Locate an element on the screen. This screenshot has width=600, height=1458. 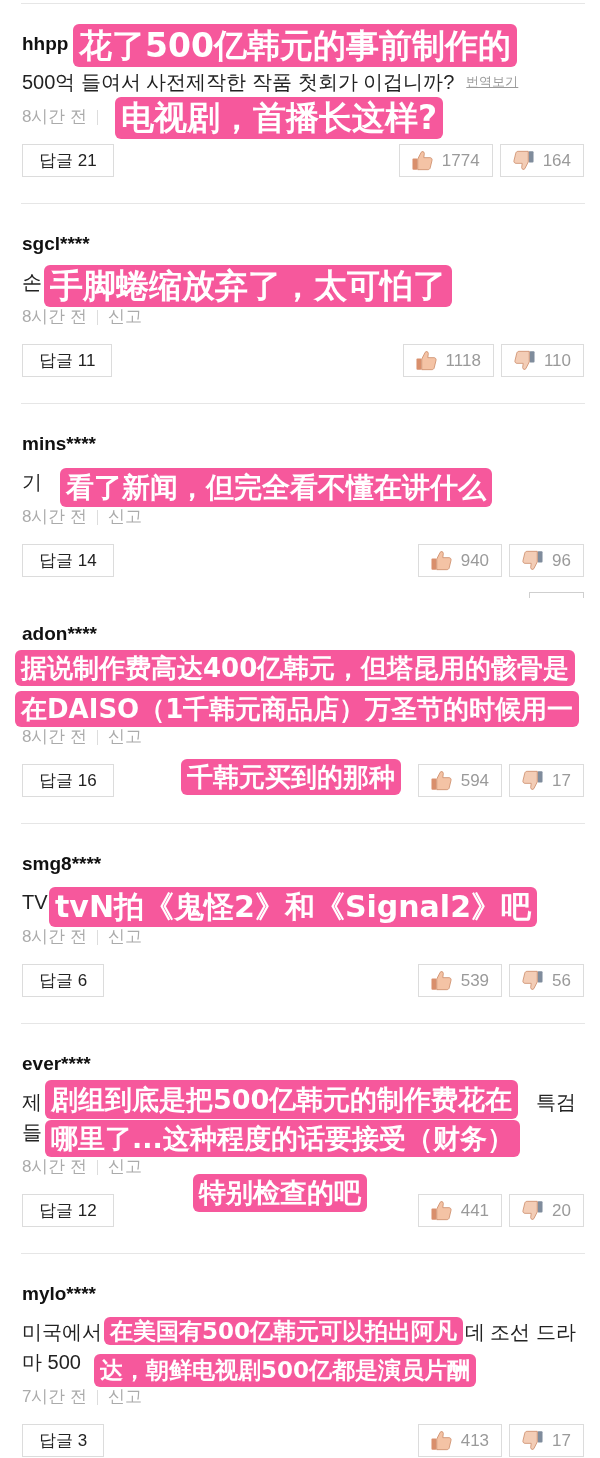
subtitle-caption: 特别检查的吧 is located at coordinates (280, 1193).